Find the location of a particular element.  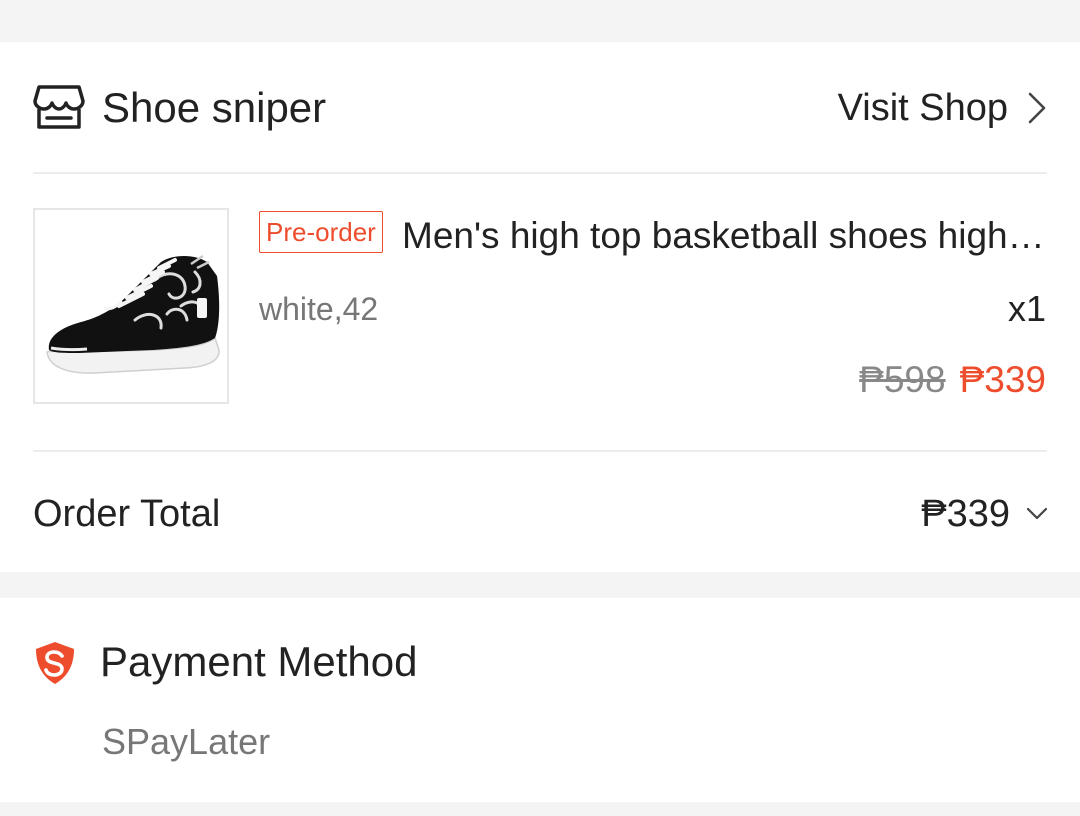

top-spacer is located at coordinates (540, 21).